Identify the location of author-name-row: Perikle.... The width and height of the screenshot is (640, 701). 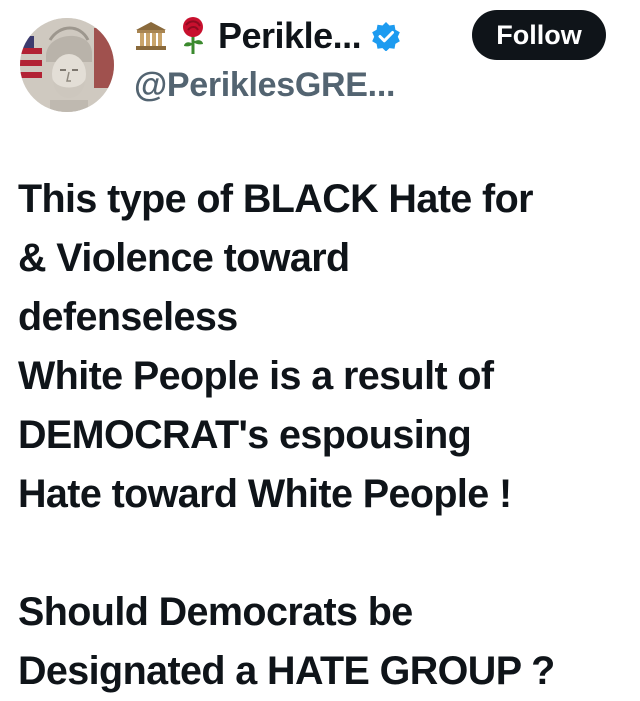
(267, 36).